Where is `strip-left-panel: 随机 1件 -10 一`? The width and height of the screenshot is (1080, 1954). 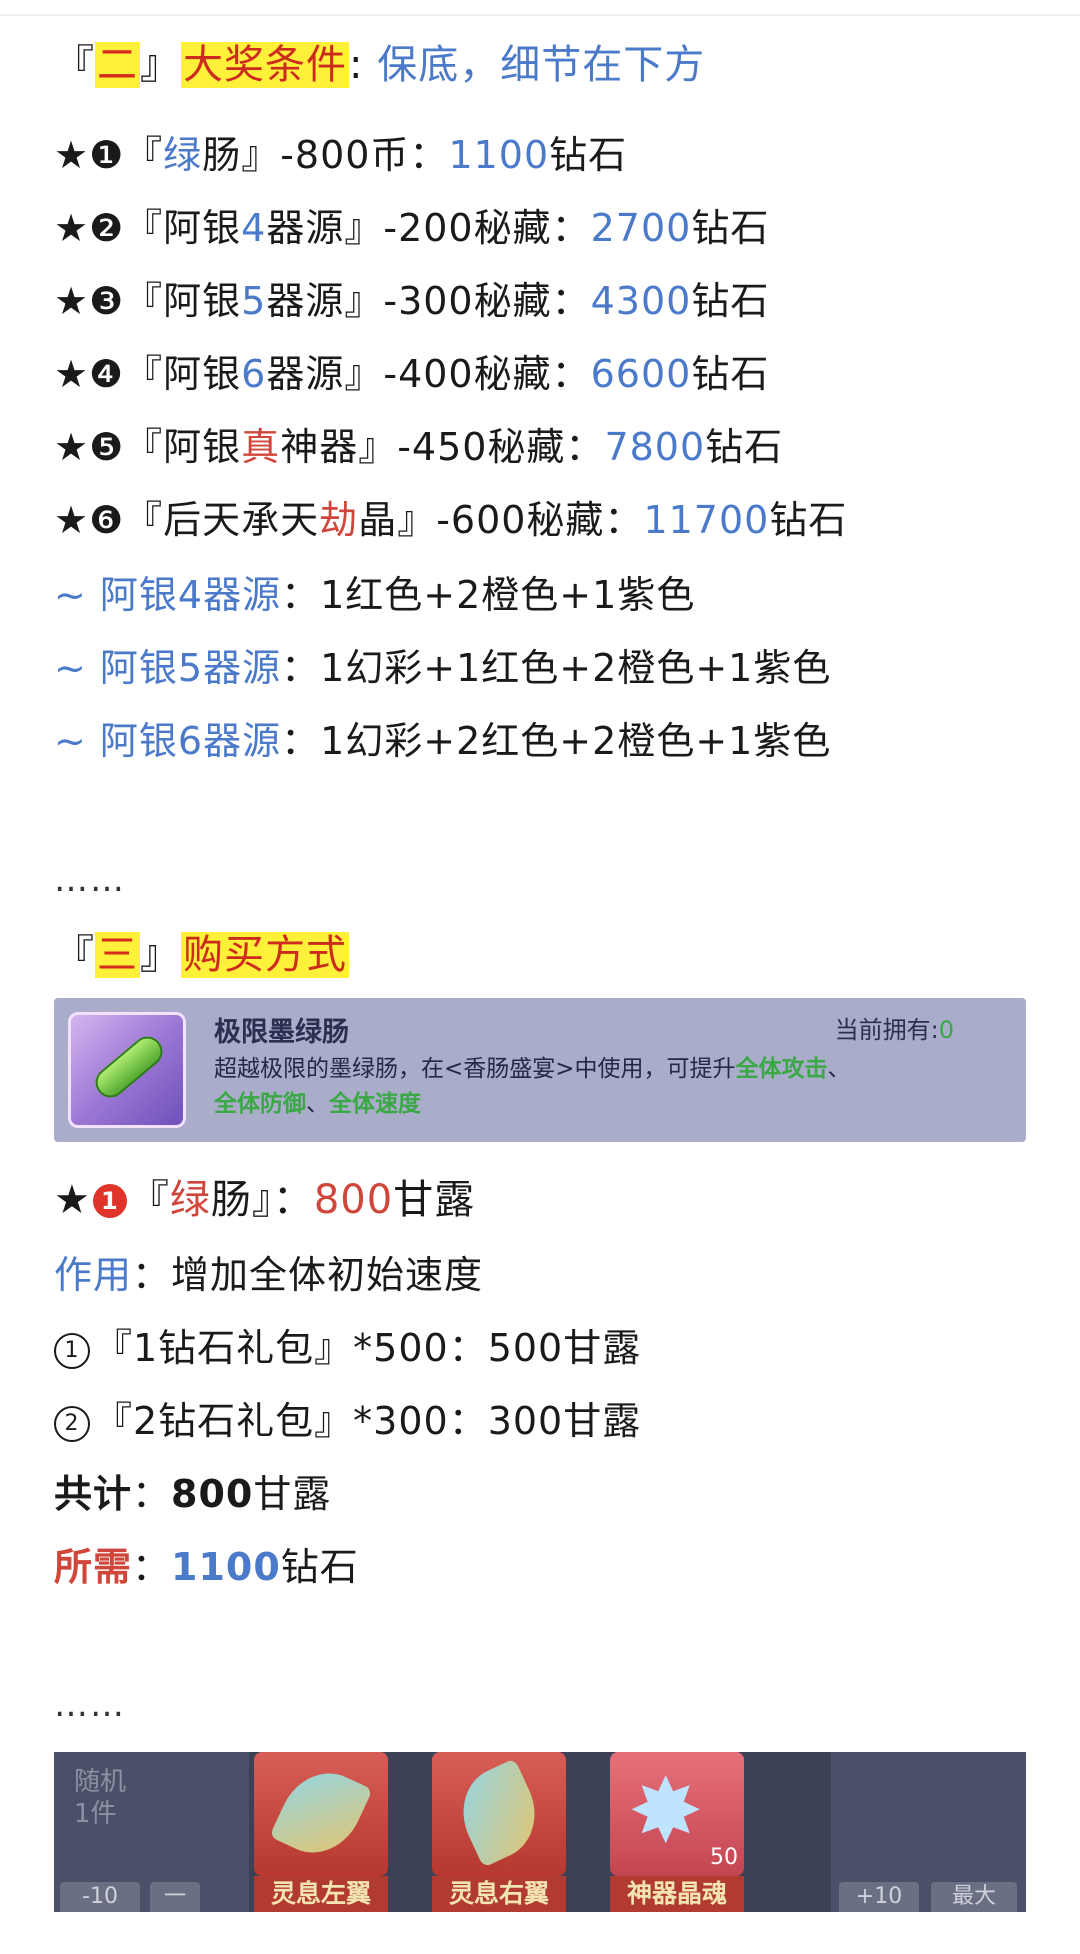
strip-left-panel: 随机 1件 -10 一 is located at coordinates (151, 1832).